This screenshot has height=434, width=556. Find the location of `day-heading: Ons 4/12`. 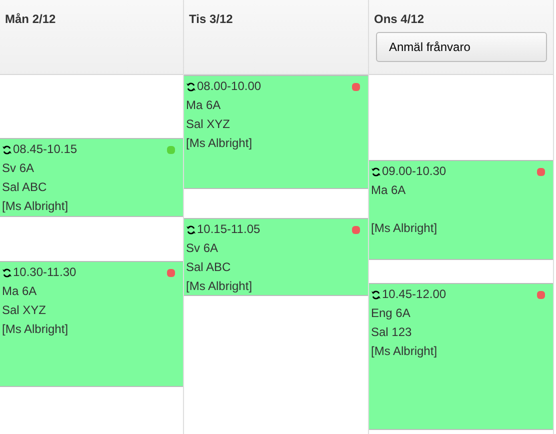

day-heading: Ons 4/12 is located at coordinates (399, 19).